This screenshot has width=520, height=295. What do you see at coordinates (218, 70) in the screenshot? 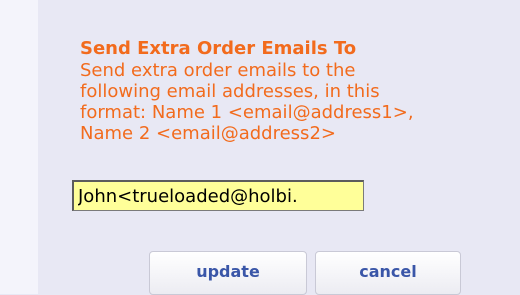
I see `description-line: Send extra order emails to the` at bounding box center [218, 70].